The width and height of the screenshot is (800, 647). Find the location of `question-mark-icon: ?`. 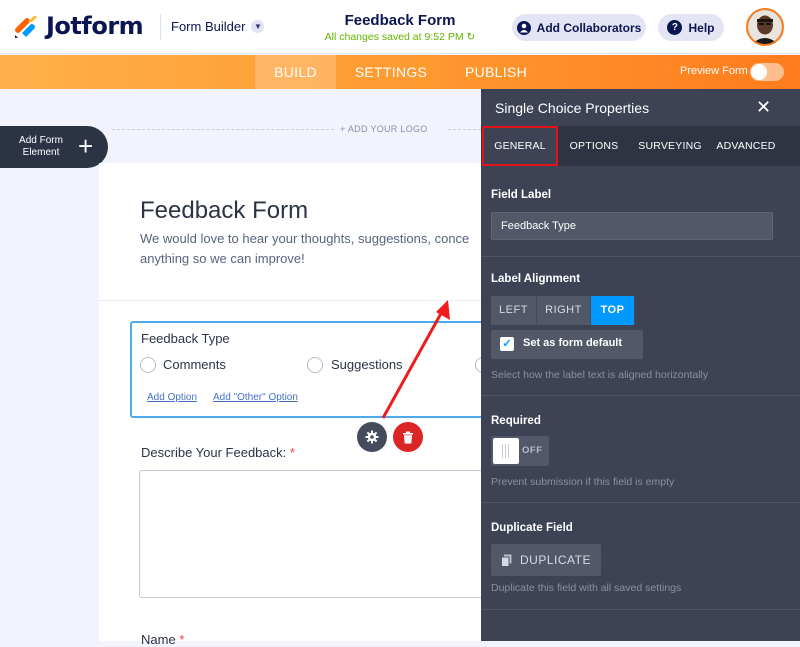

question-mark-icon: ? is located at coordinates (675, 27).